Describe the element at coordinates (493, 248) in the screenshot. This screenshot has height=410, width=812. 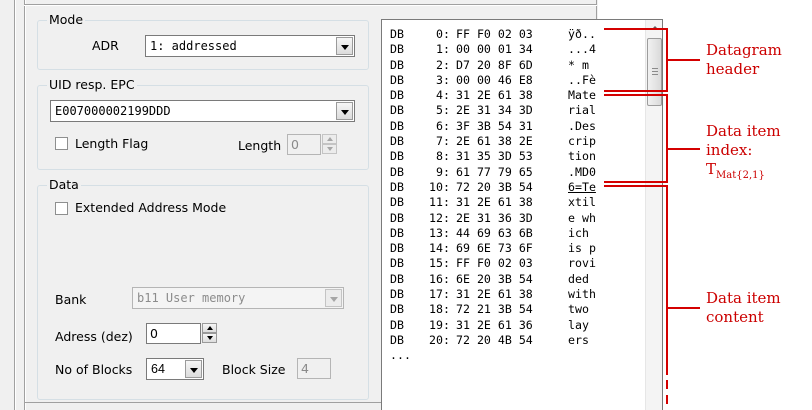
I see `datablock-row: DB 14: 69 6E 73 6F is p` at that location.